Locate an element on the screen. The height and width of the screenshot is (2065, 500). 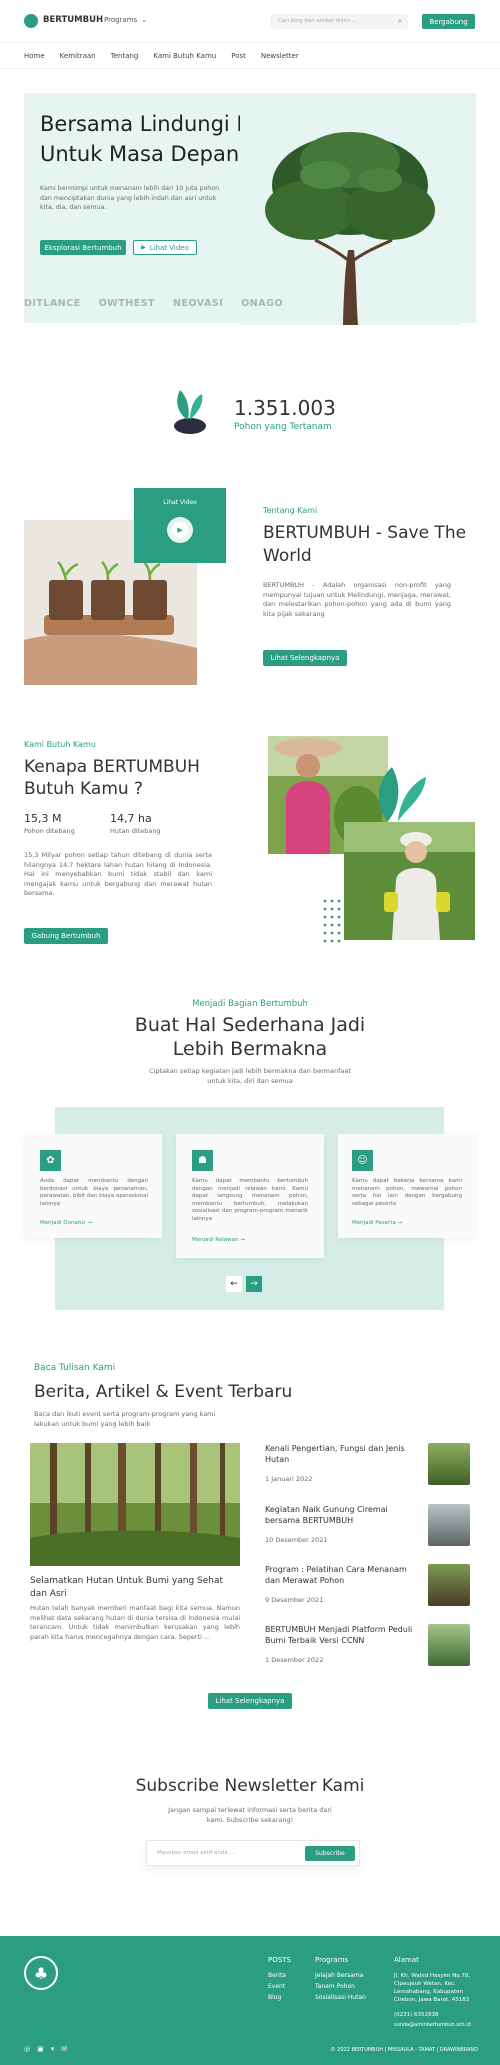
articles-subtitle-line2: lakukan untuk bumi yang lebih baik is located at coordinates (92, 1424).